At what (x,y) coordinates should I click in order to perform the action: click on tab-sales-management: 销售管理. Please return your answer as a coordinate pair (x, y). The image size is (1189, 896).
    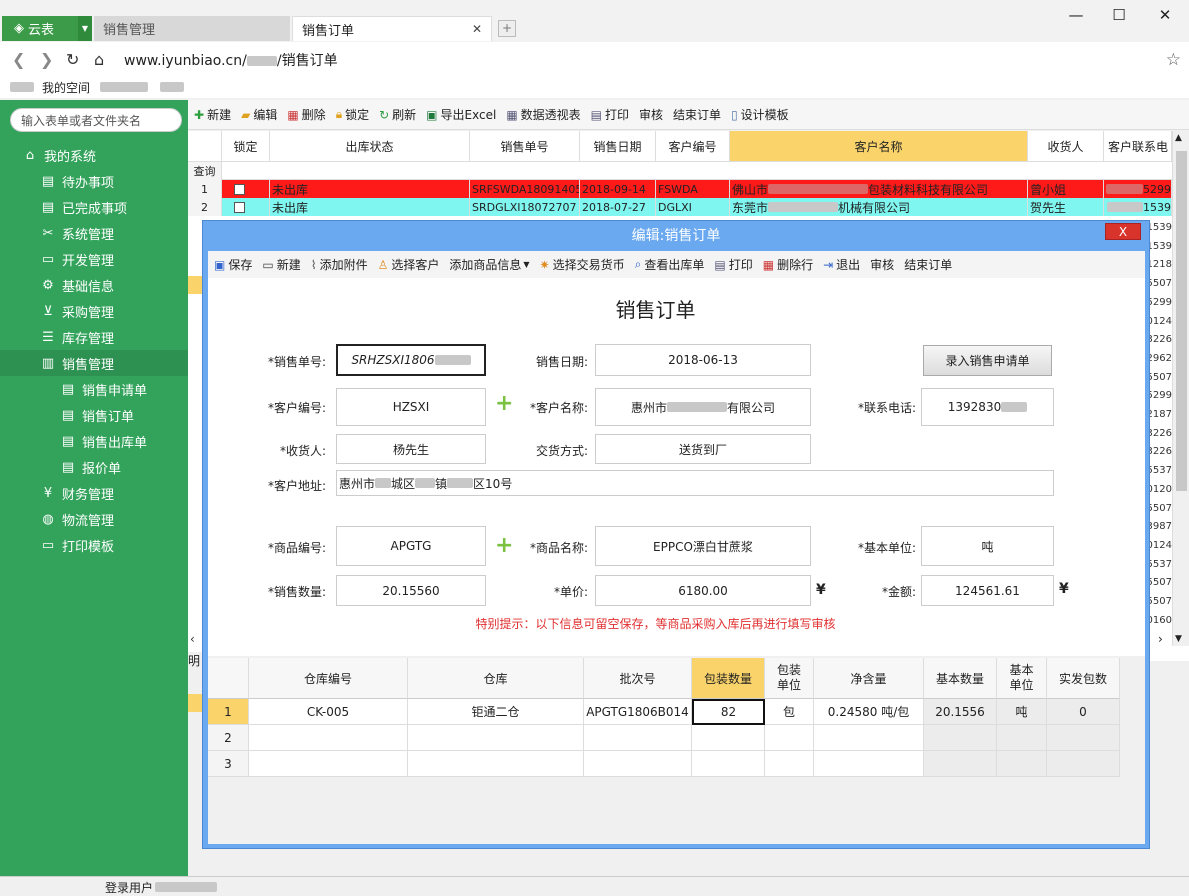
    Looking at the image, I should click on (192, 28).